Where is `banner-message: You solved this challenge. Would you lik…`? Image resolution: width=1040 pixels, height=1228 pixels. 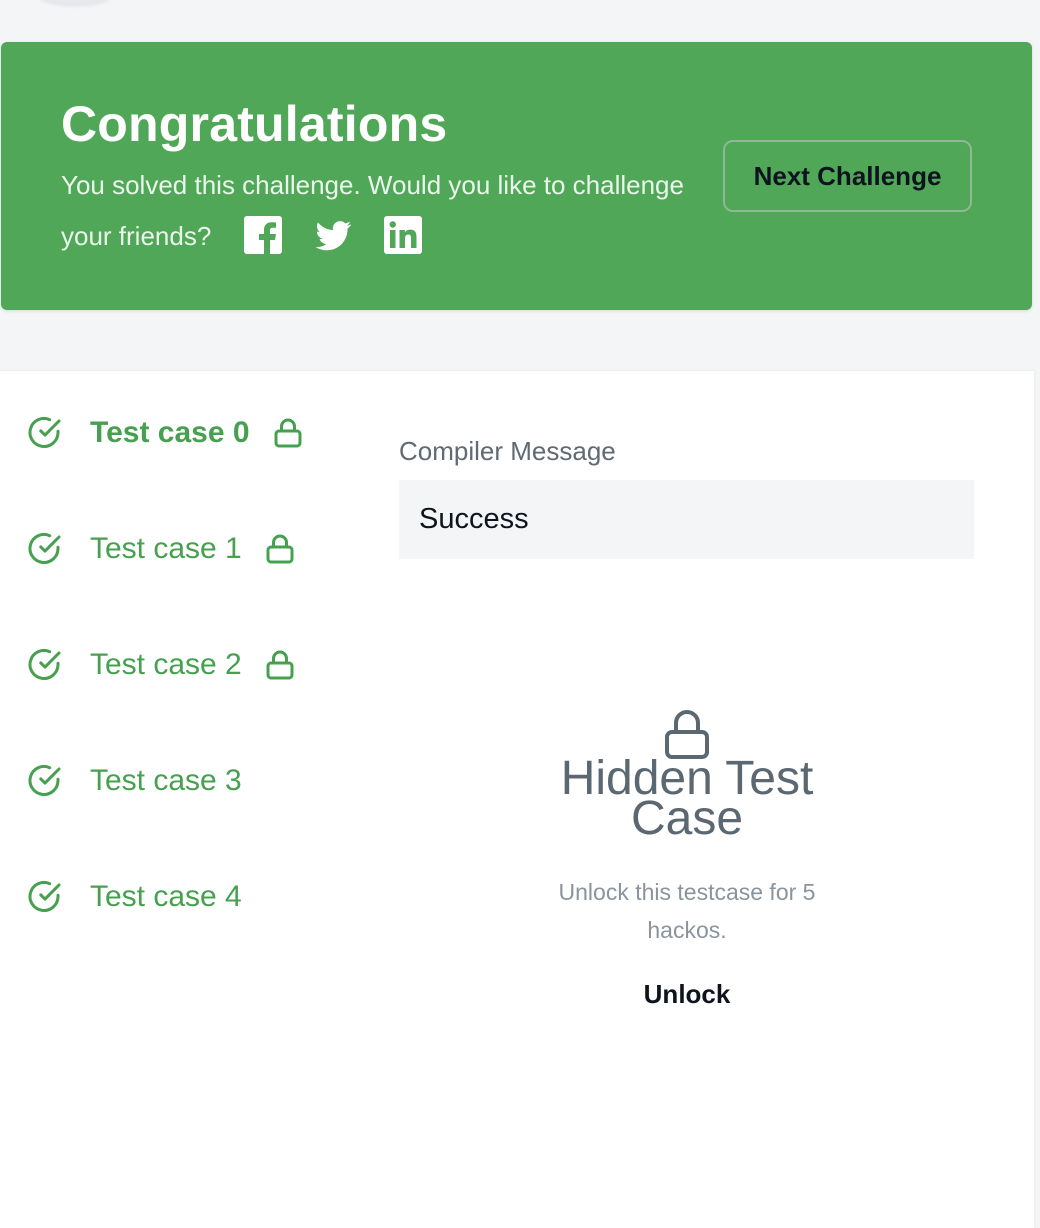 banner-message: You solved this challenge. Would you lik… is located at coordinates (401, 211).